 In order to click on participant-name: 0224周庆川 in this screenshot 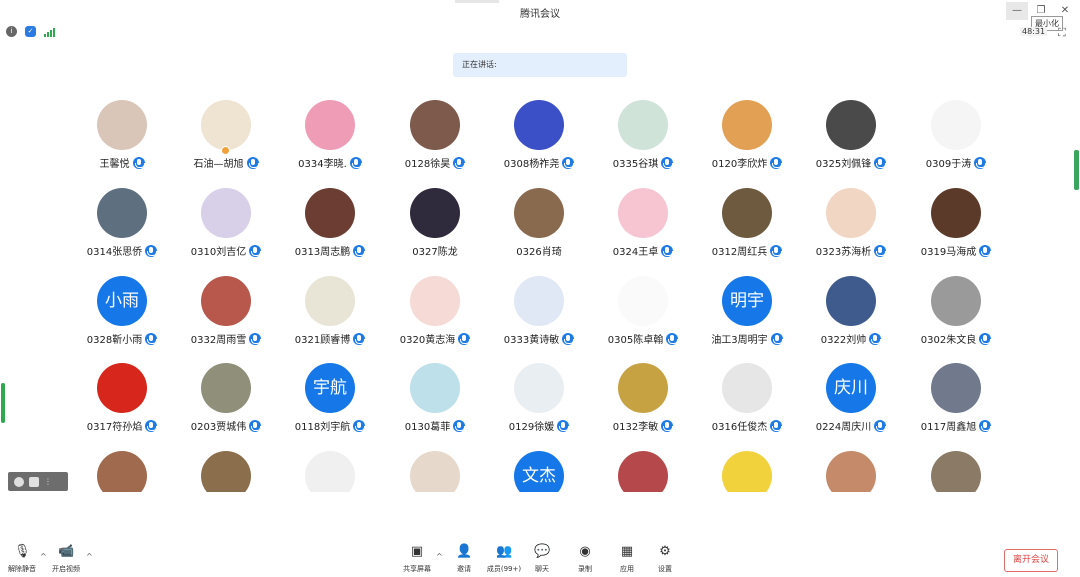, I will do `click(843, 427)`.